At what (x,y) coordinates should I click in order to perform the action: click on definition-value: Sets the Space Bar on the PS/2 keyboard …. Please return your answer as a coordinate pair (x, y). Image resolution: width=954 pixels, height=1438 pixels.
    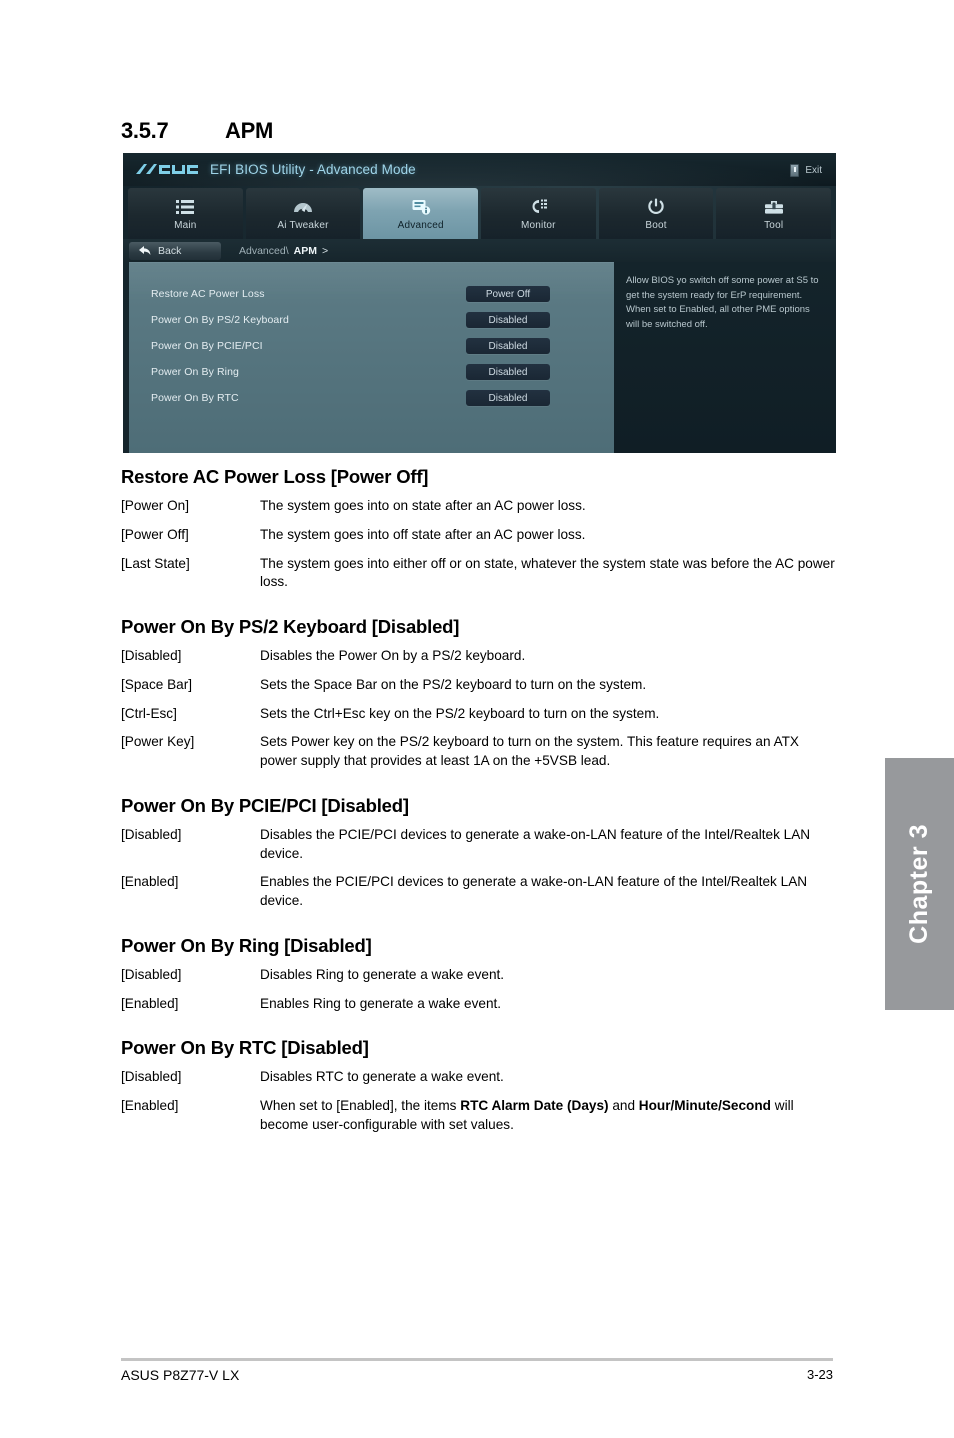
    Looking at the image, I should click on (453, 684).